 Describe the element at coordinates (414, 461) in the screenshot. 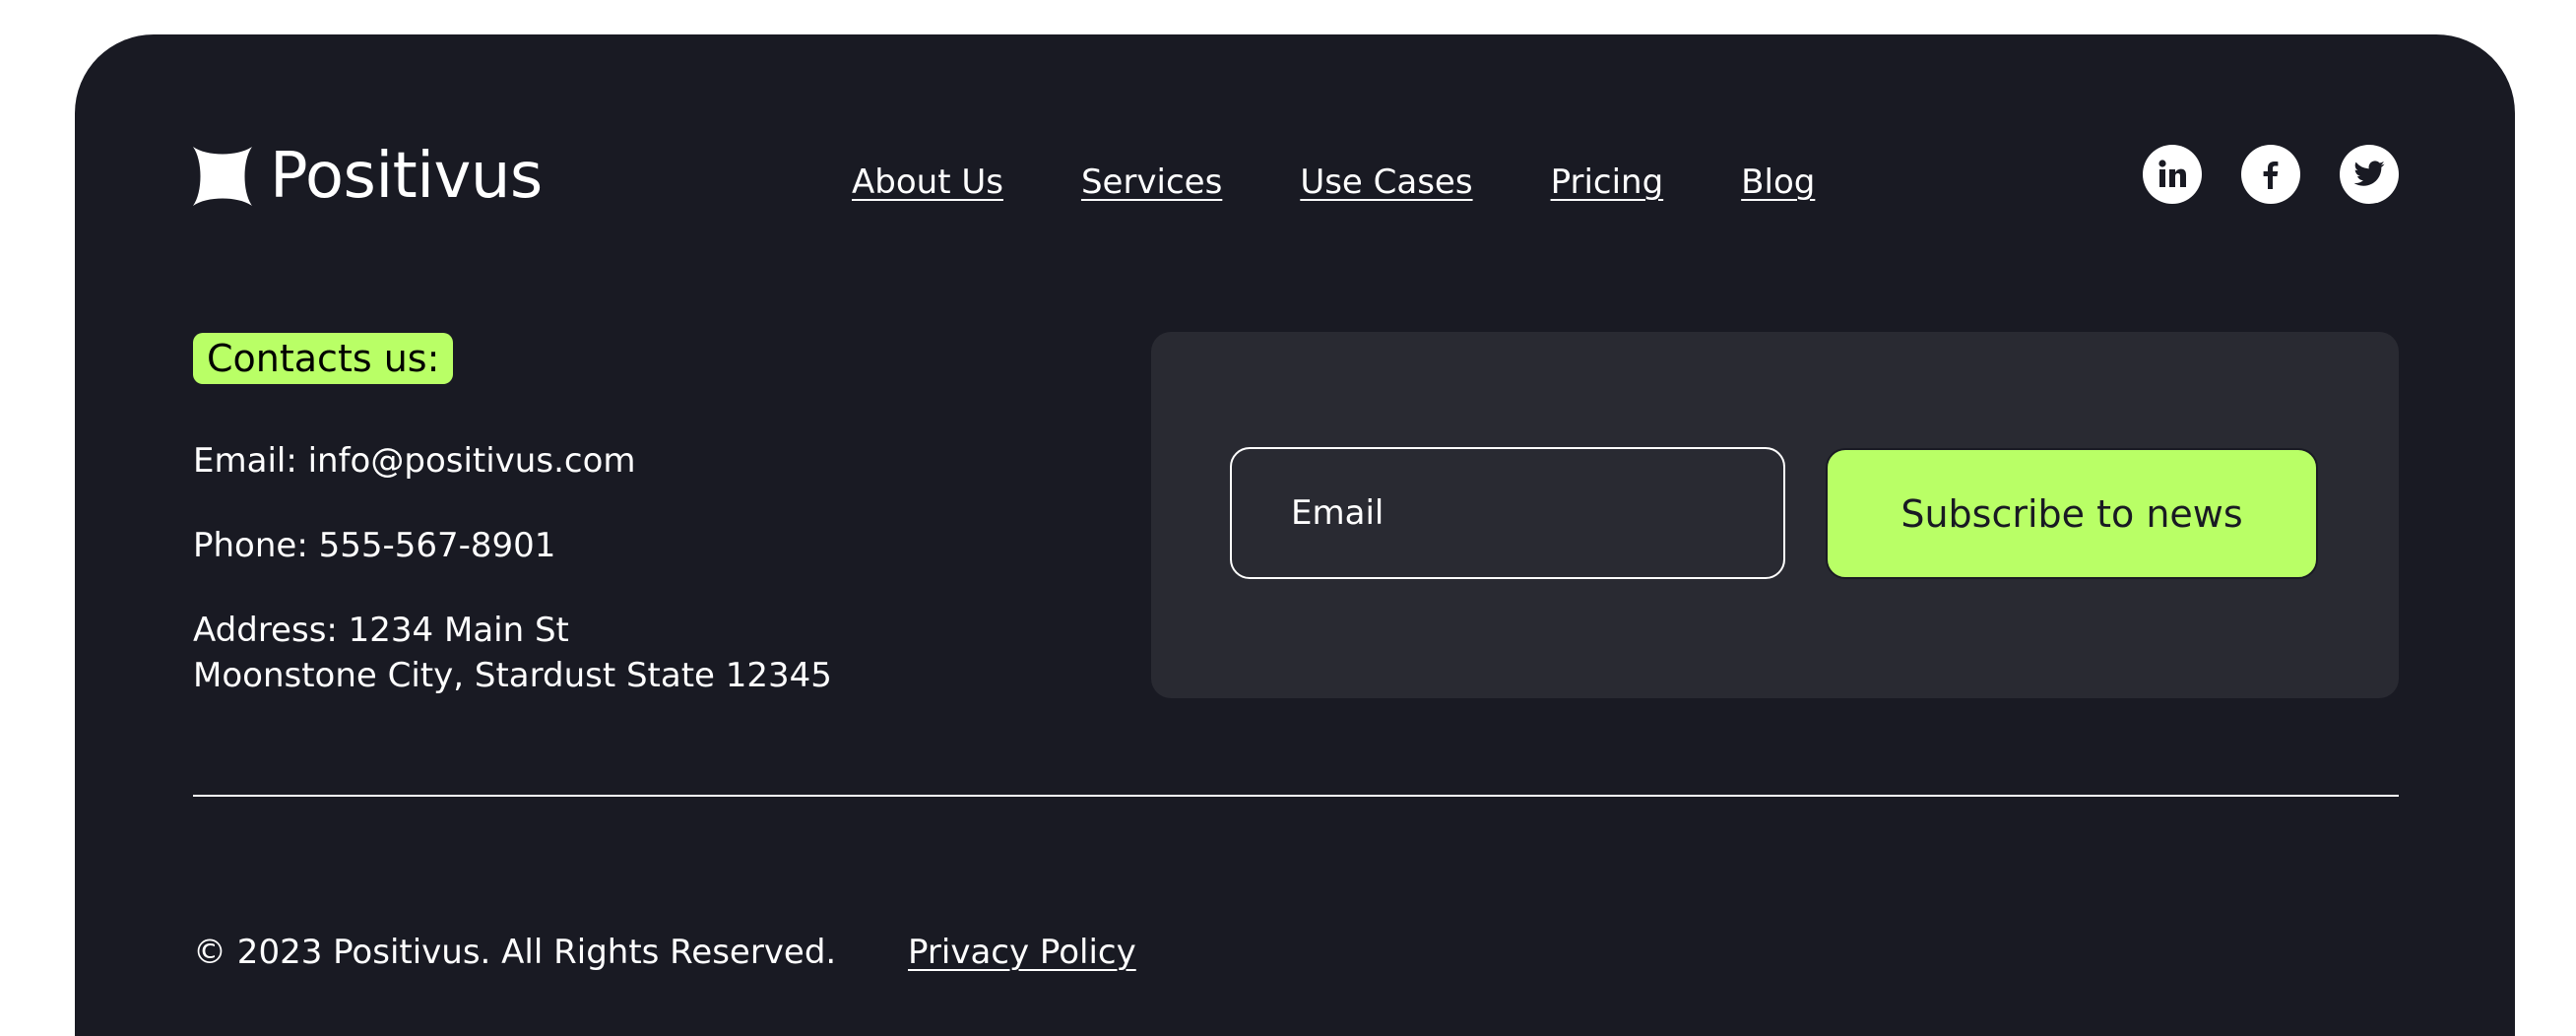

I see `contact-email: Email: info@positivus.com` at that location.